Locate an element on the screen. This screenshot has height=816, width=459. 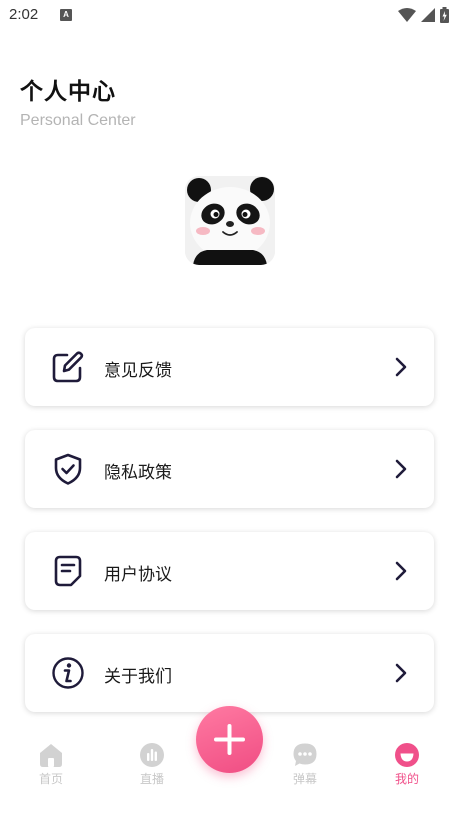
tab-danmaku: 弹幕 is located at coordinates (305, 764).